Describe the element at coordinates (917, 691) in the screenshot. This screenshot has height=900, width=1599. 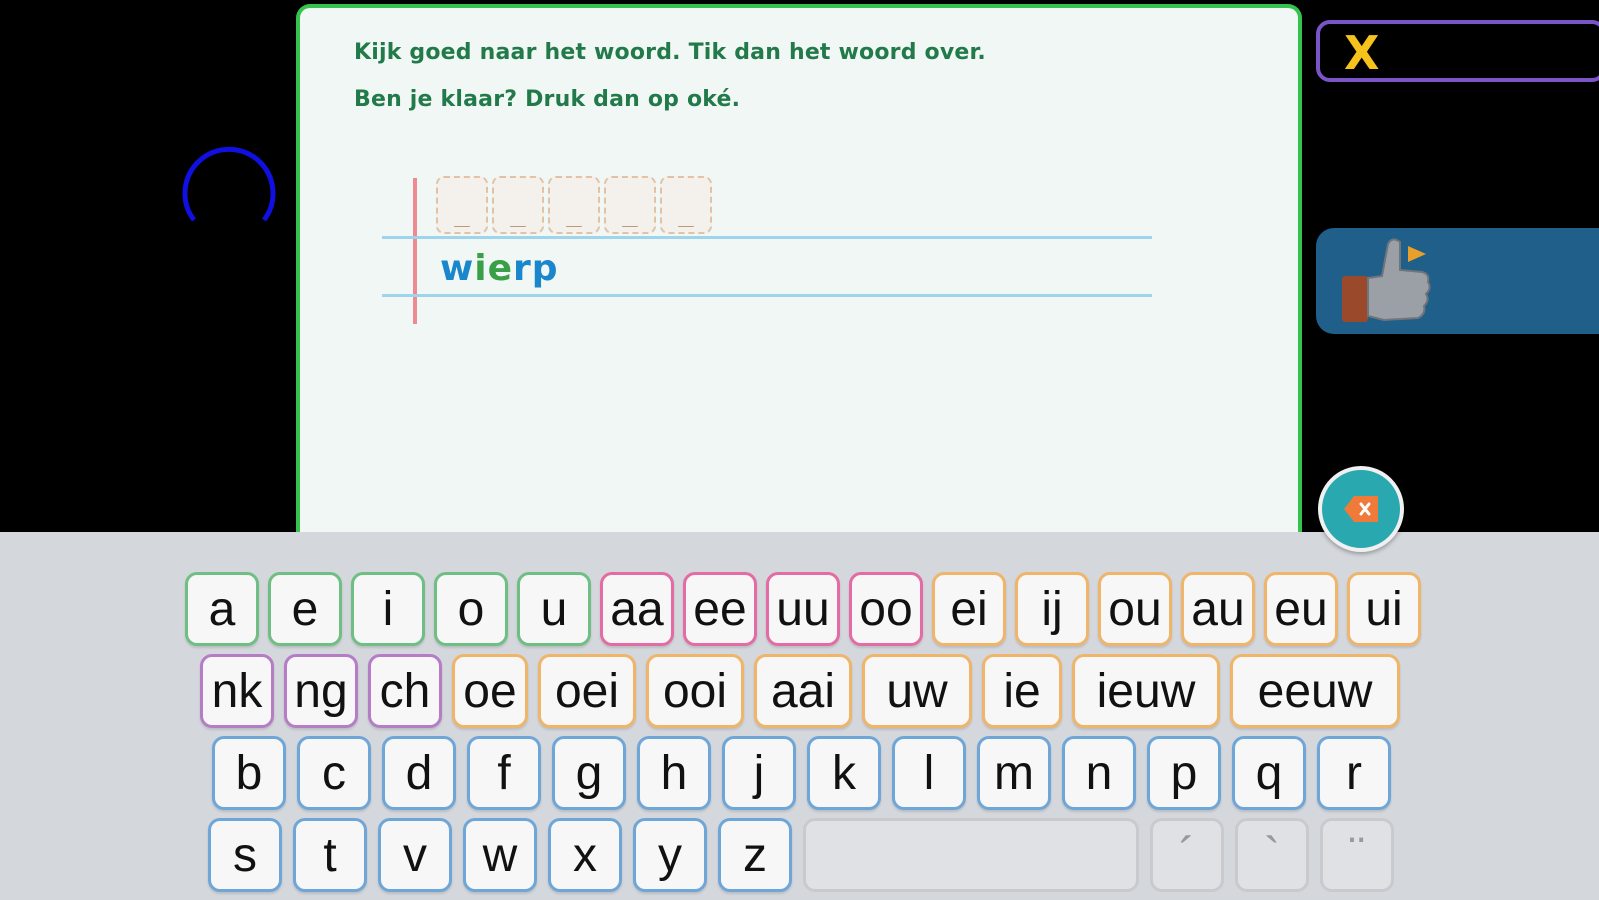
I see `key-uw: uw` at that location.